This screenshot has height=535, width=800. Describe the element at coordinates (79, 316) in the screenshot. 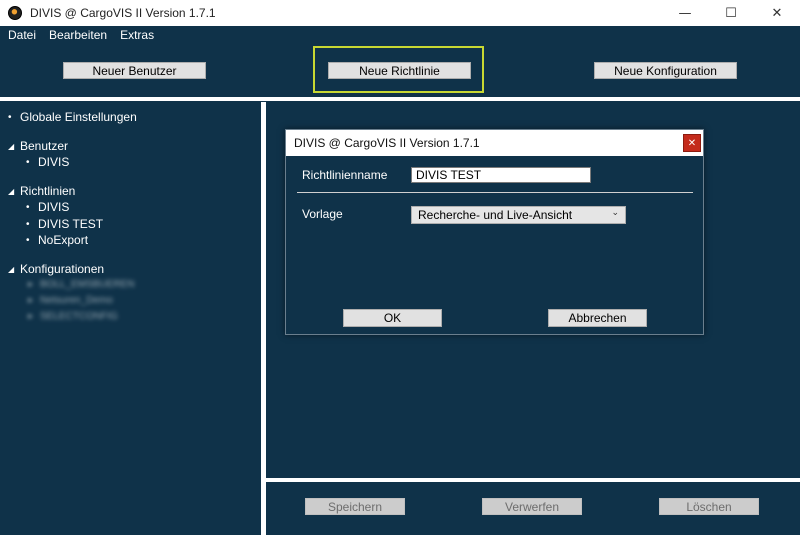

I see `tree-item-label: SELECTCONFIG` at that location.